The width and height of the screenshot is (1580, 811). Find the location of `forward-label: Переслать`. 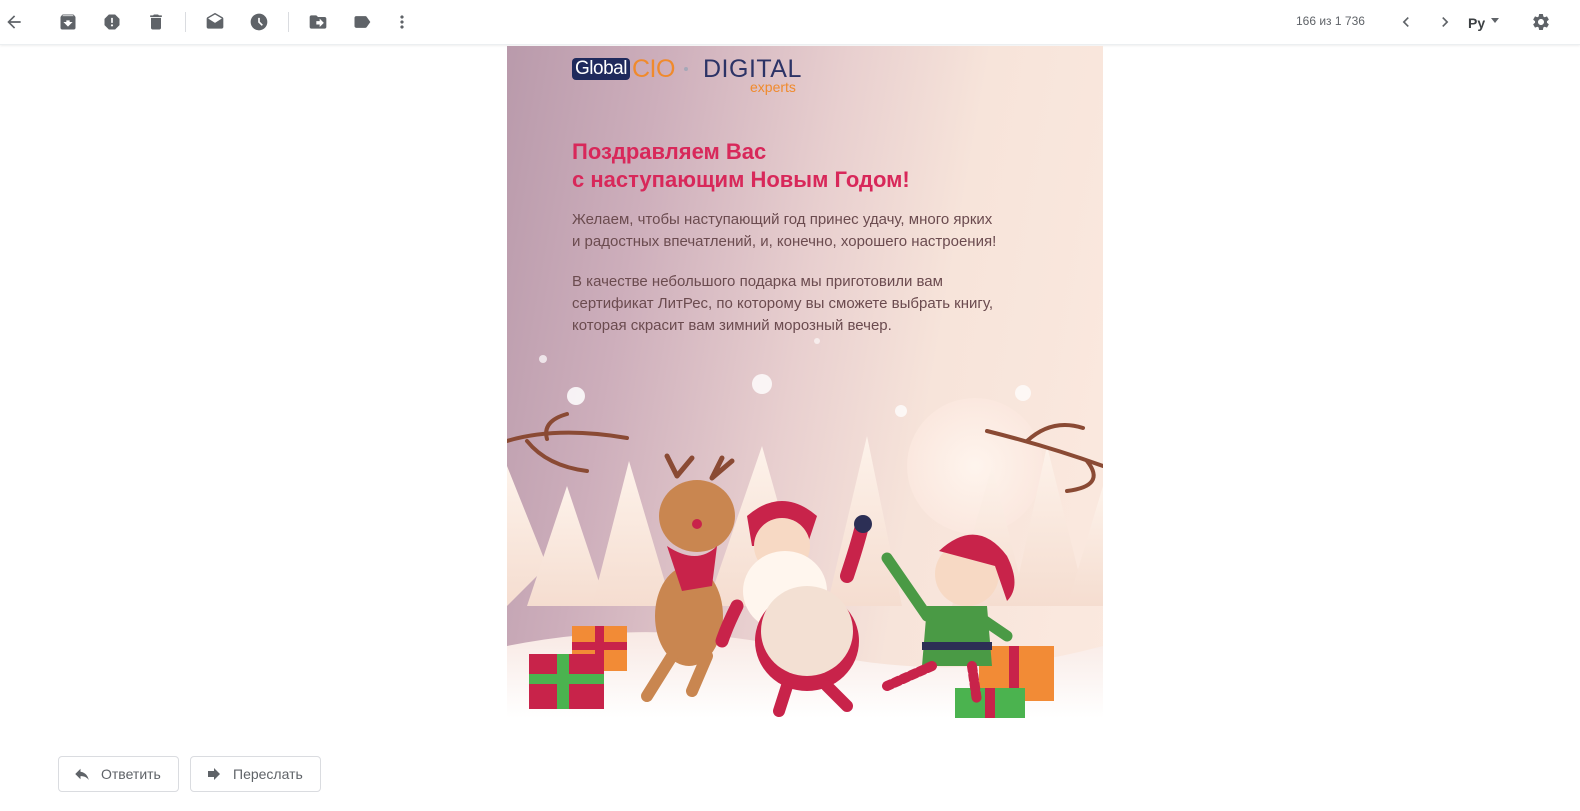

forward-label: Переслать is located at coordinates (268, 774).